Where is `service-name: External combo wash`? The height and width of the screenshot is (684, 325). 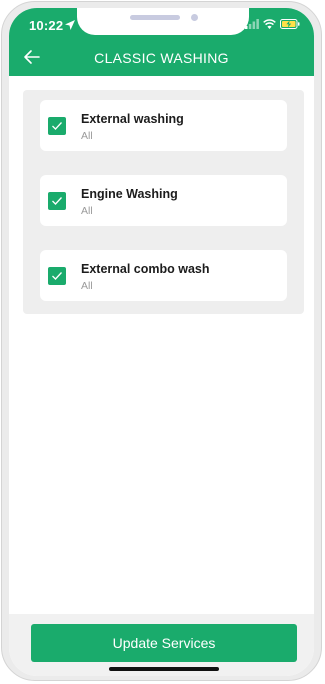
service-name: External combo wash is located at coordinates (145, 269).